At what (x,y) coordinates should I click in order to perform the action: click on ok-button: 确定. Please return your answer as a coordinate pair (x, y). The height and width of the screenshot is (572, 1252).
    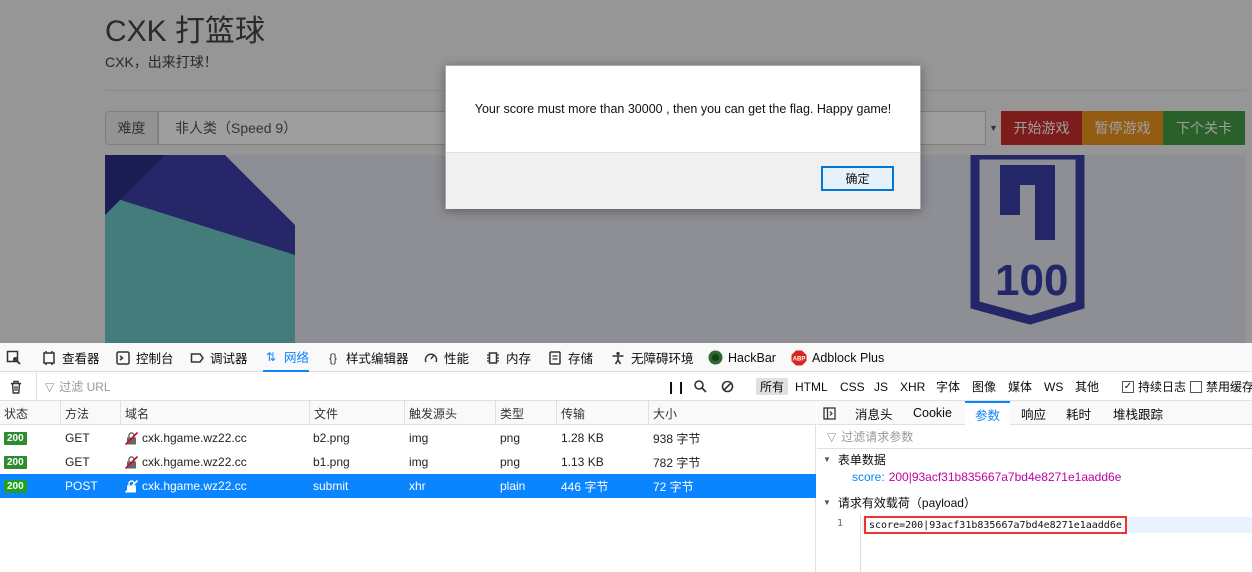
    Looking at the image, I should click on (857, 178).